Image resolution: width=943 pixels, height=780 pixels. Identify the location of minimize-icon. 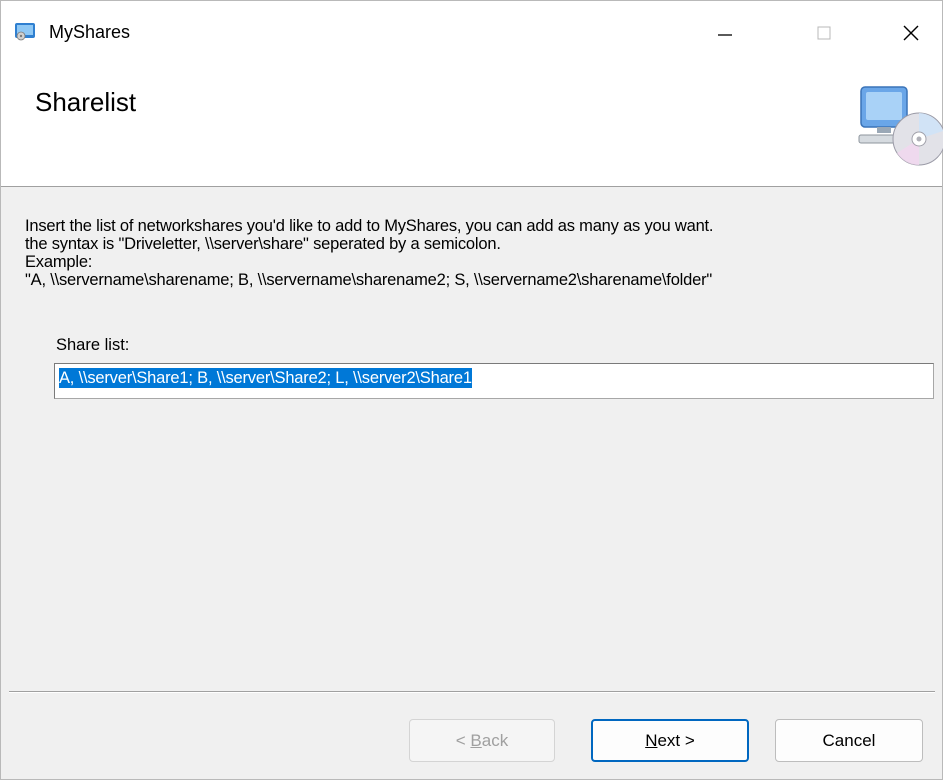
(725, 35).